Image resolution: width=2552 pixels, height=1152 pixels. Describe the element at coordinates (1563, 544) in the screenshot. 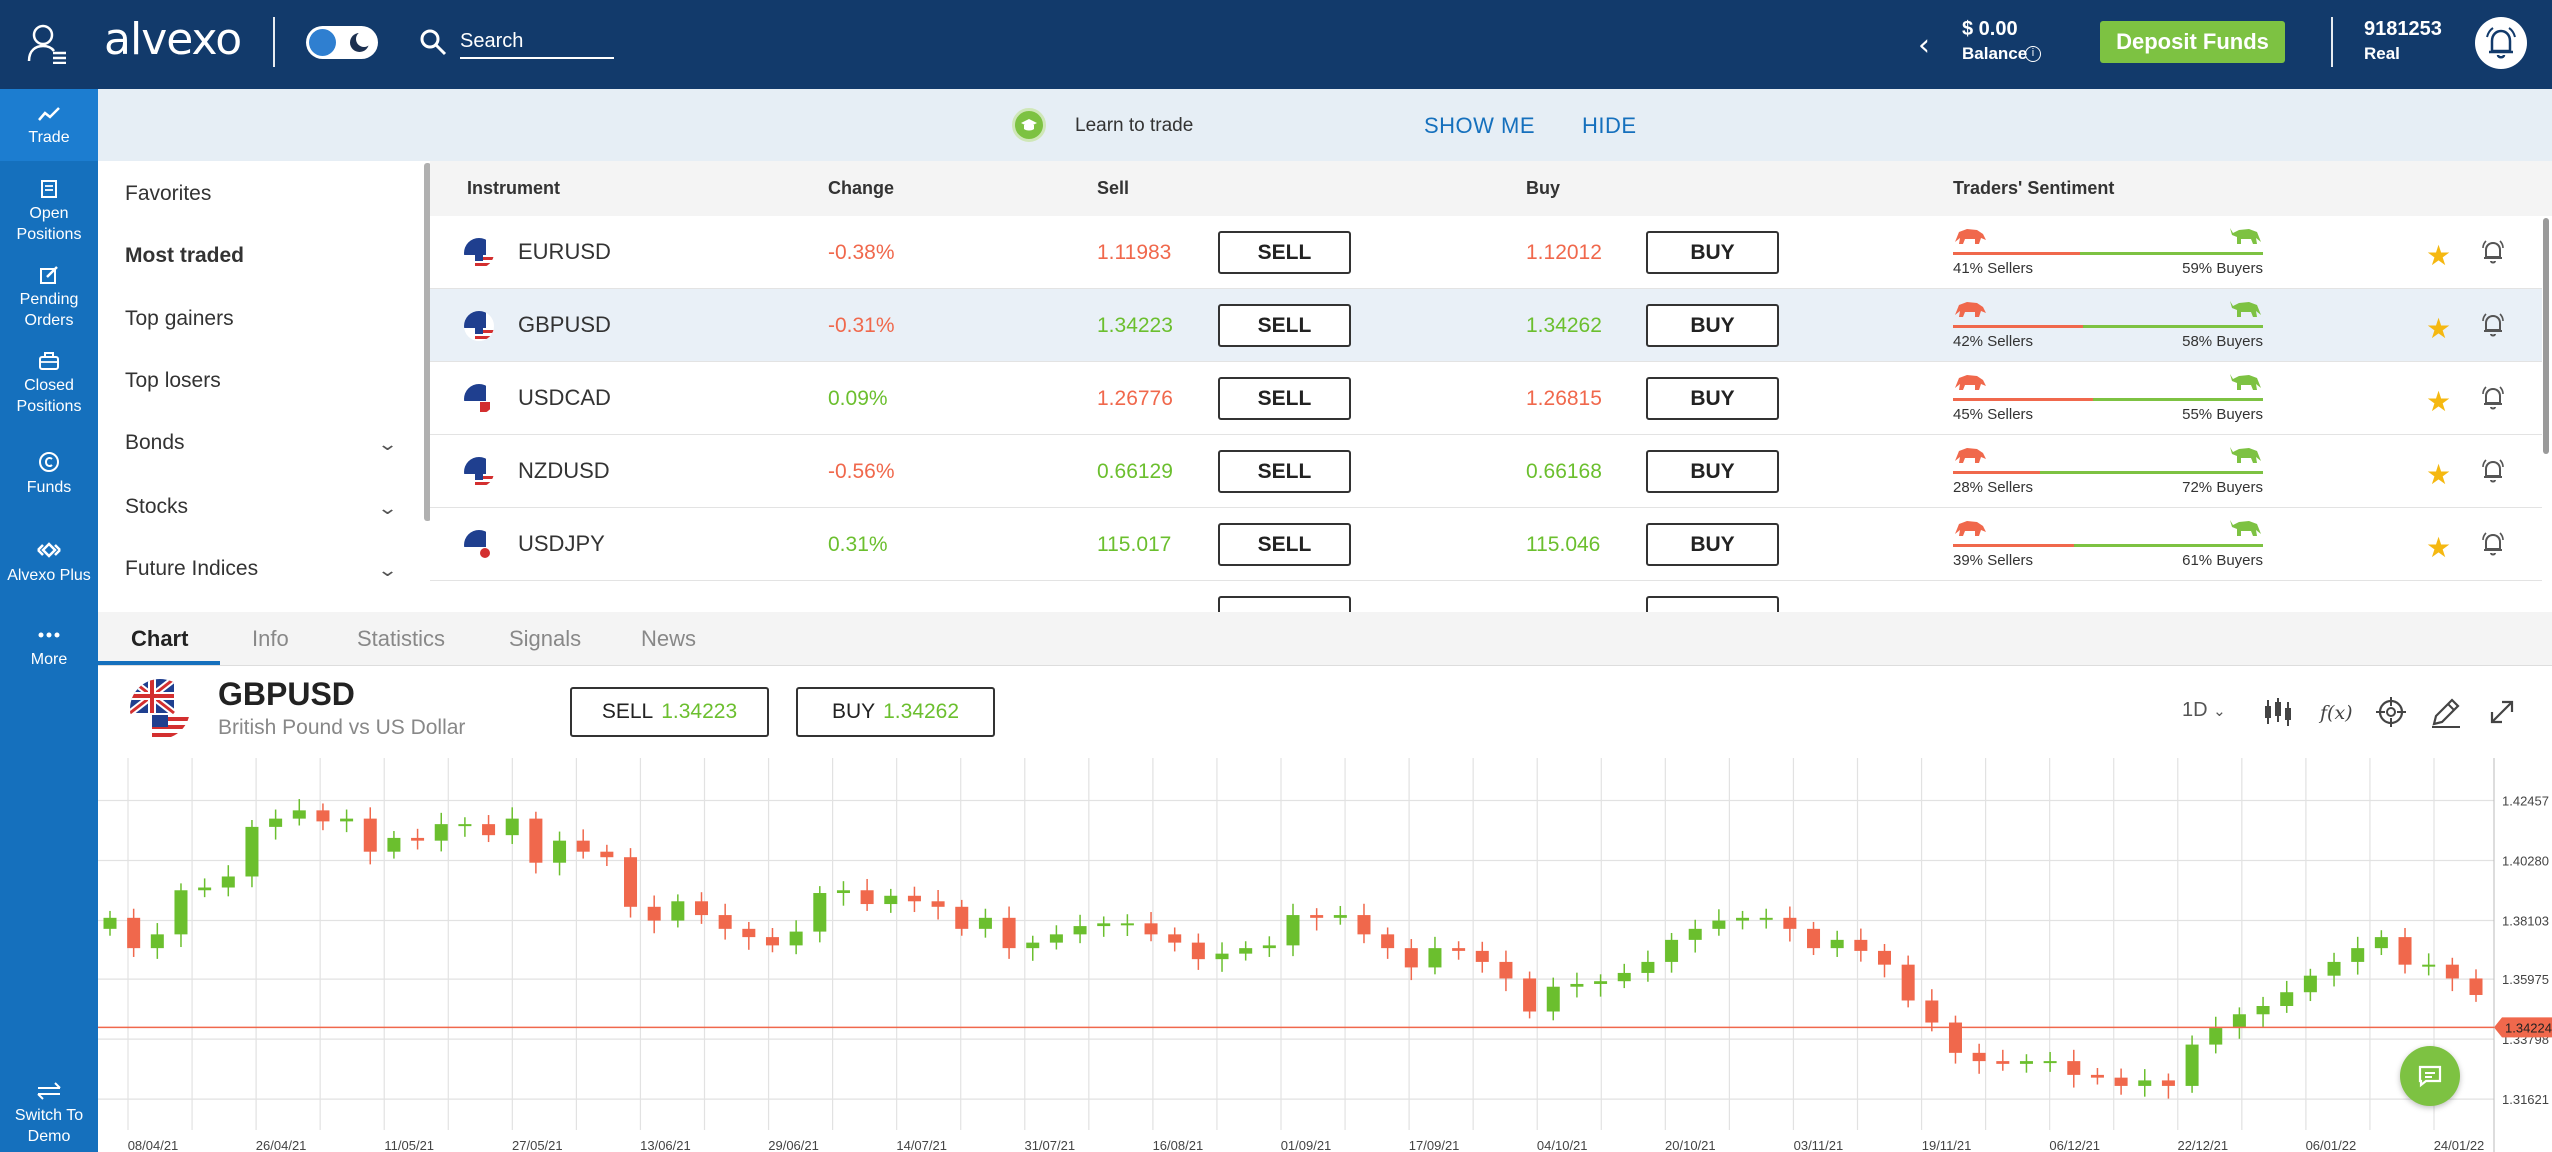

I see `buy-price: 115.046` at that location.